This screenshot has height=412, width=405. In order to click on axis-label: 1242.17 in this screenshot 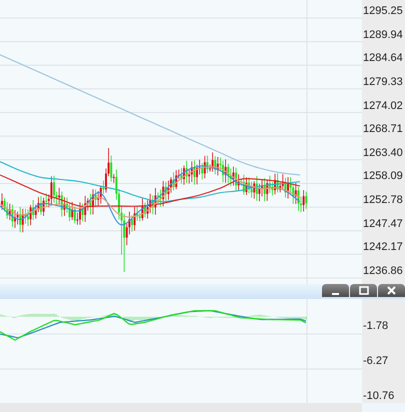, I will do `click(383, 248)`.